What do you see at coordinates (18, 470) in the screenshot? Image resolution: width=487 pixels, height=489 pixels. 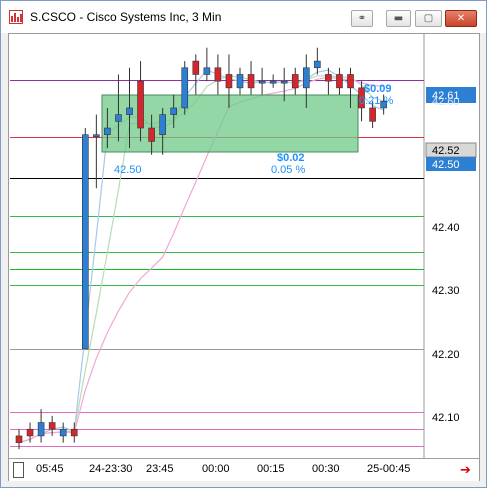 I see `scroll-box` at bounding box center [18, 470].